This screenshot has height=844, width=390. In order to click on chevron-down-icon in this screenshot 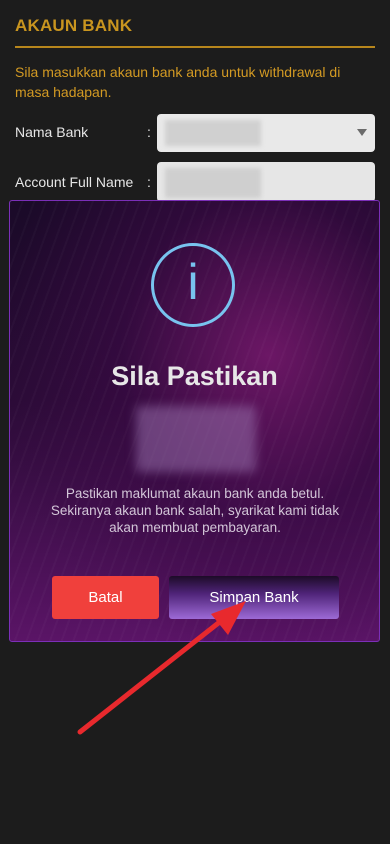, I will do `click(362, 132)`.